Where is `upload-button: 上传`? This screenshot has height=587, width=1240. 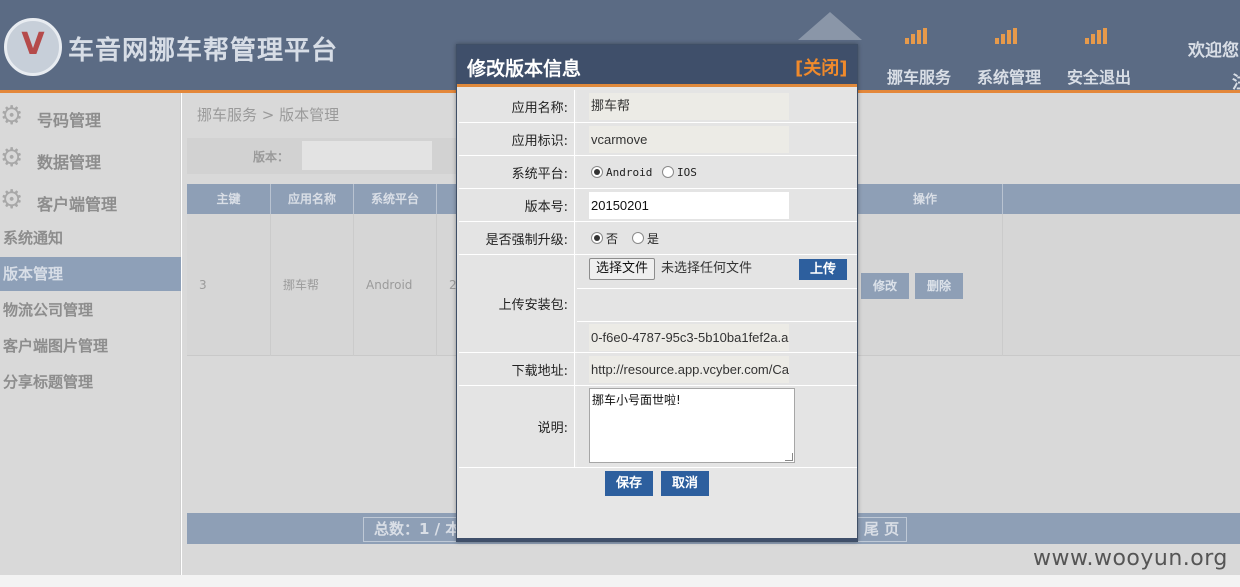 upload-button: 上传 is located at coordinates (823, 269).